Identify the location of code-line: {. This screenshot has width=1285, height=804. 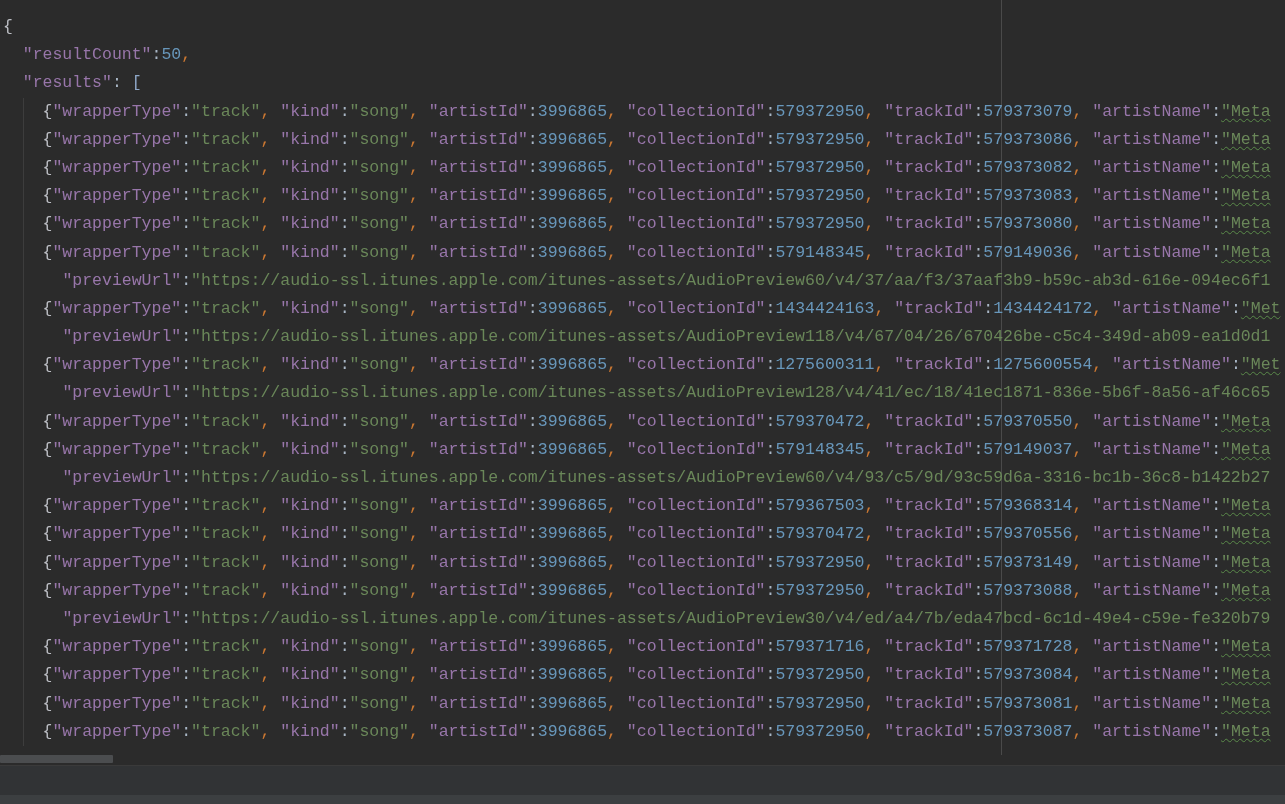
(7, 27).